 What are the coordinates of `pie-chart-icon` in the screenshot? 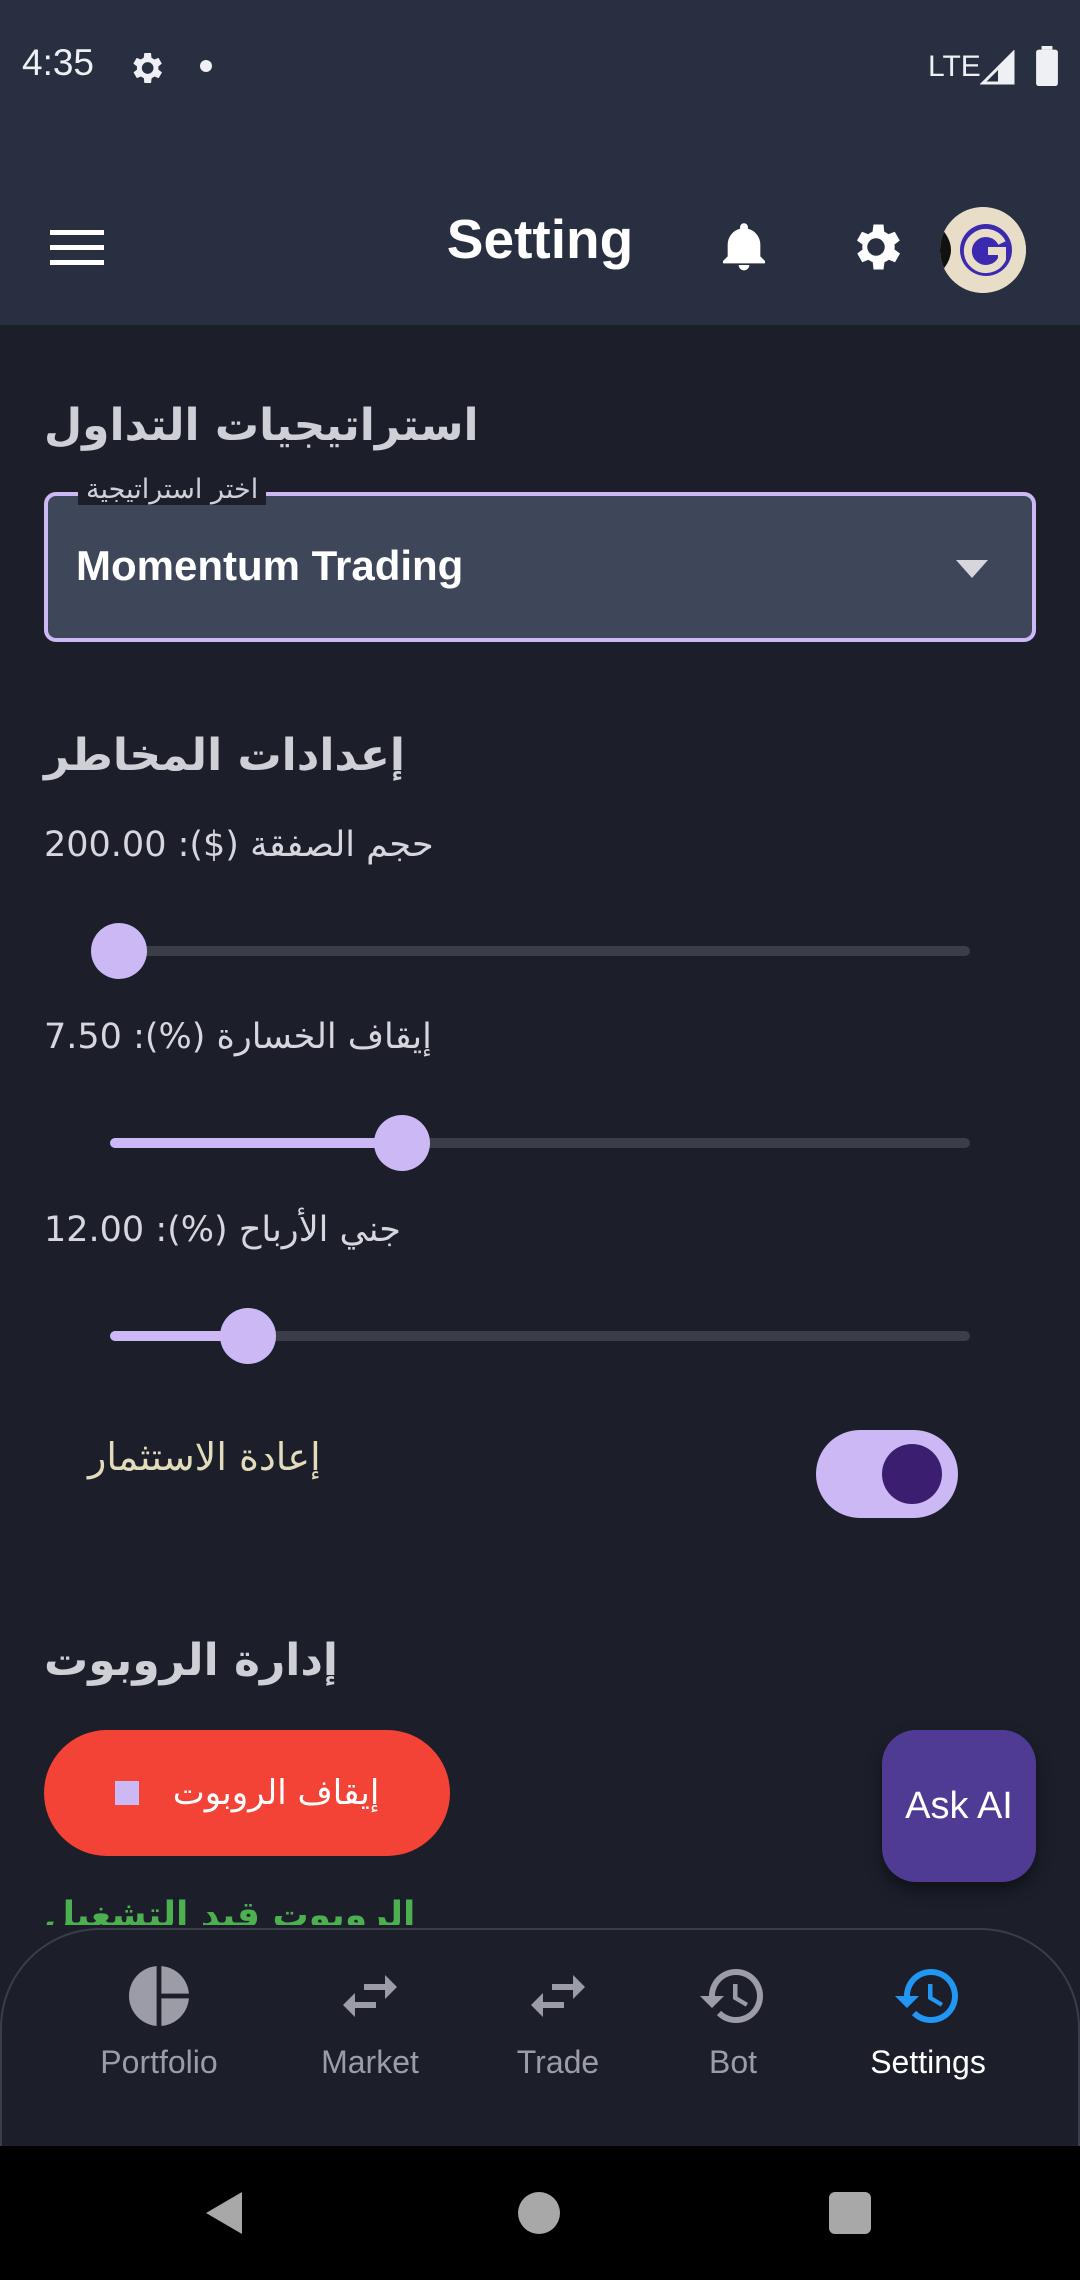 It's located at (160, 1996).